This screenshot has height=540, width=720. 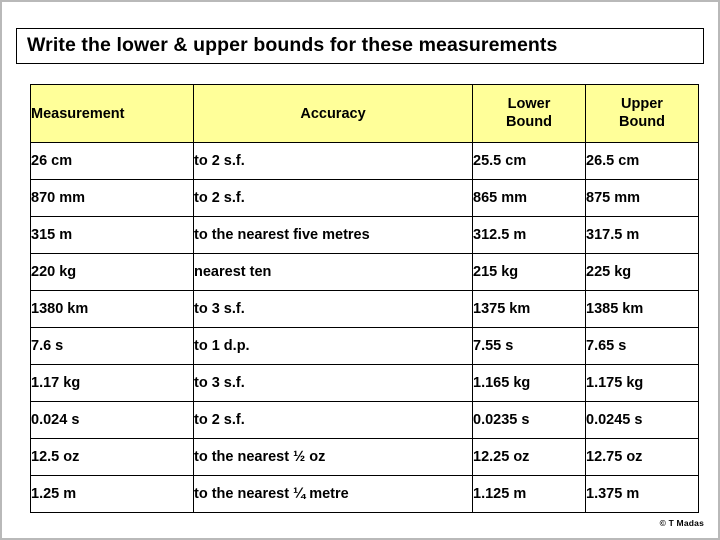 What do you see at coordinates (112, 198) in the screenshot?
I see `cell-measurement: 870 mm` at bounding box center [112, 198].